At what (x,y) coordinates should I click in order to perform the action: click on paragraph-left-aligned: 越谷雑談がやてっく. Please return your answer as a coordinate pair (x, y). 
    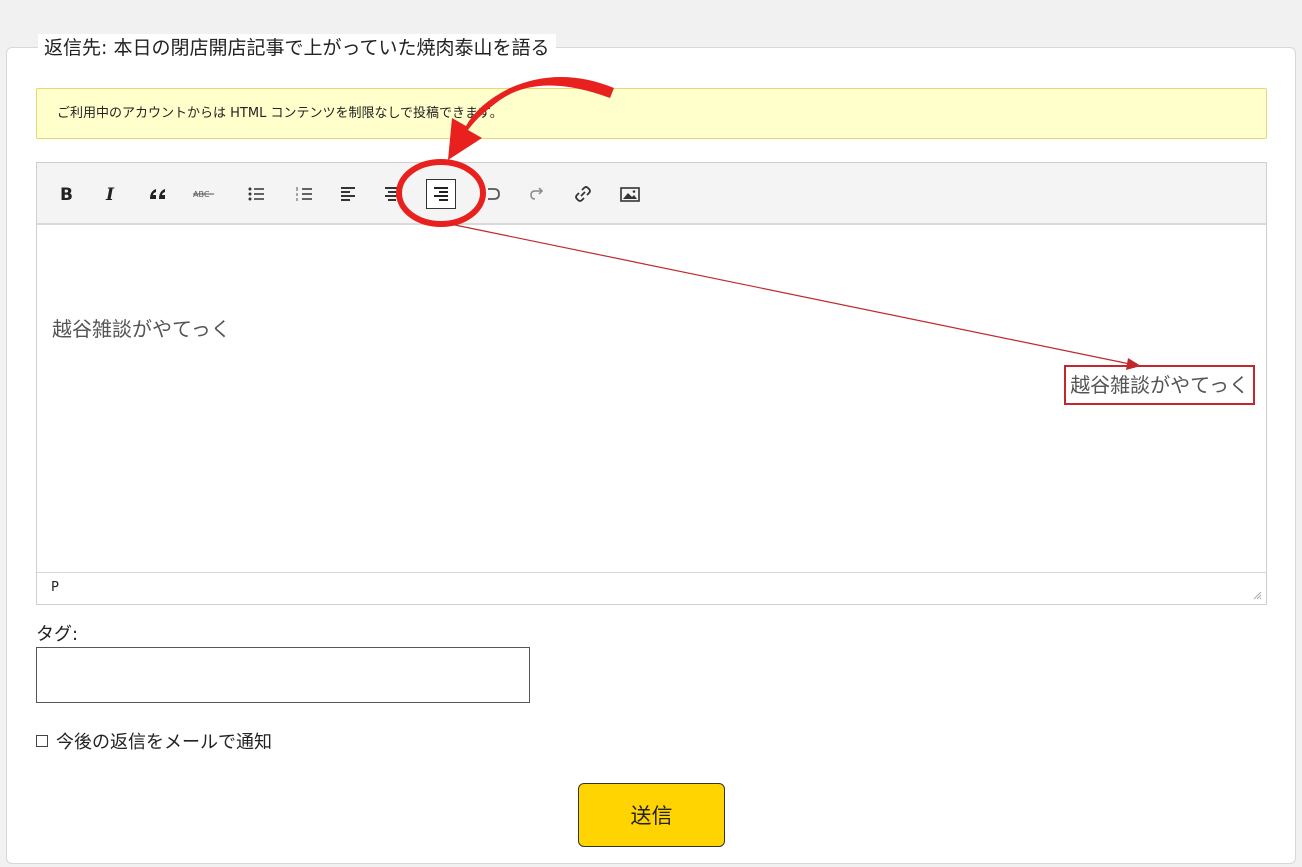
    Looking at the image, I should click on (141, 329).